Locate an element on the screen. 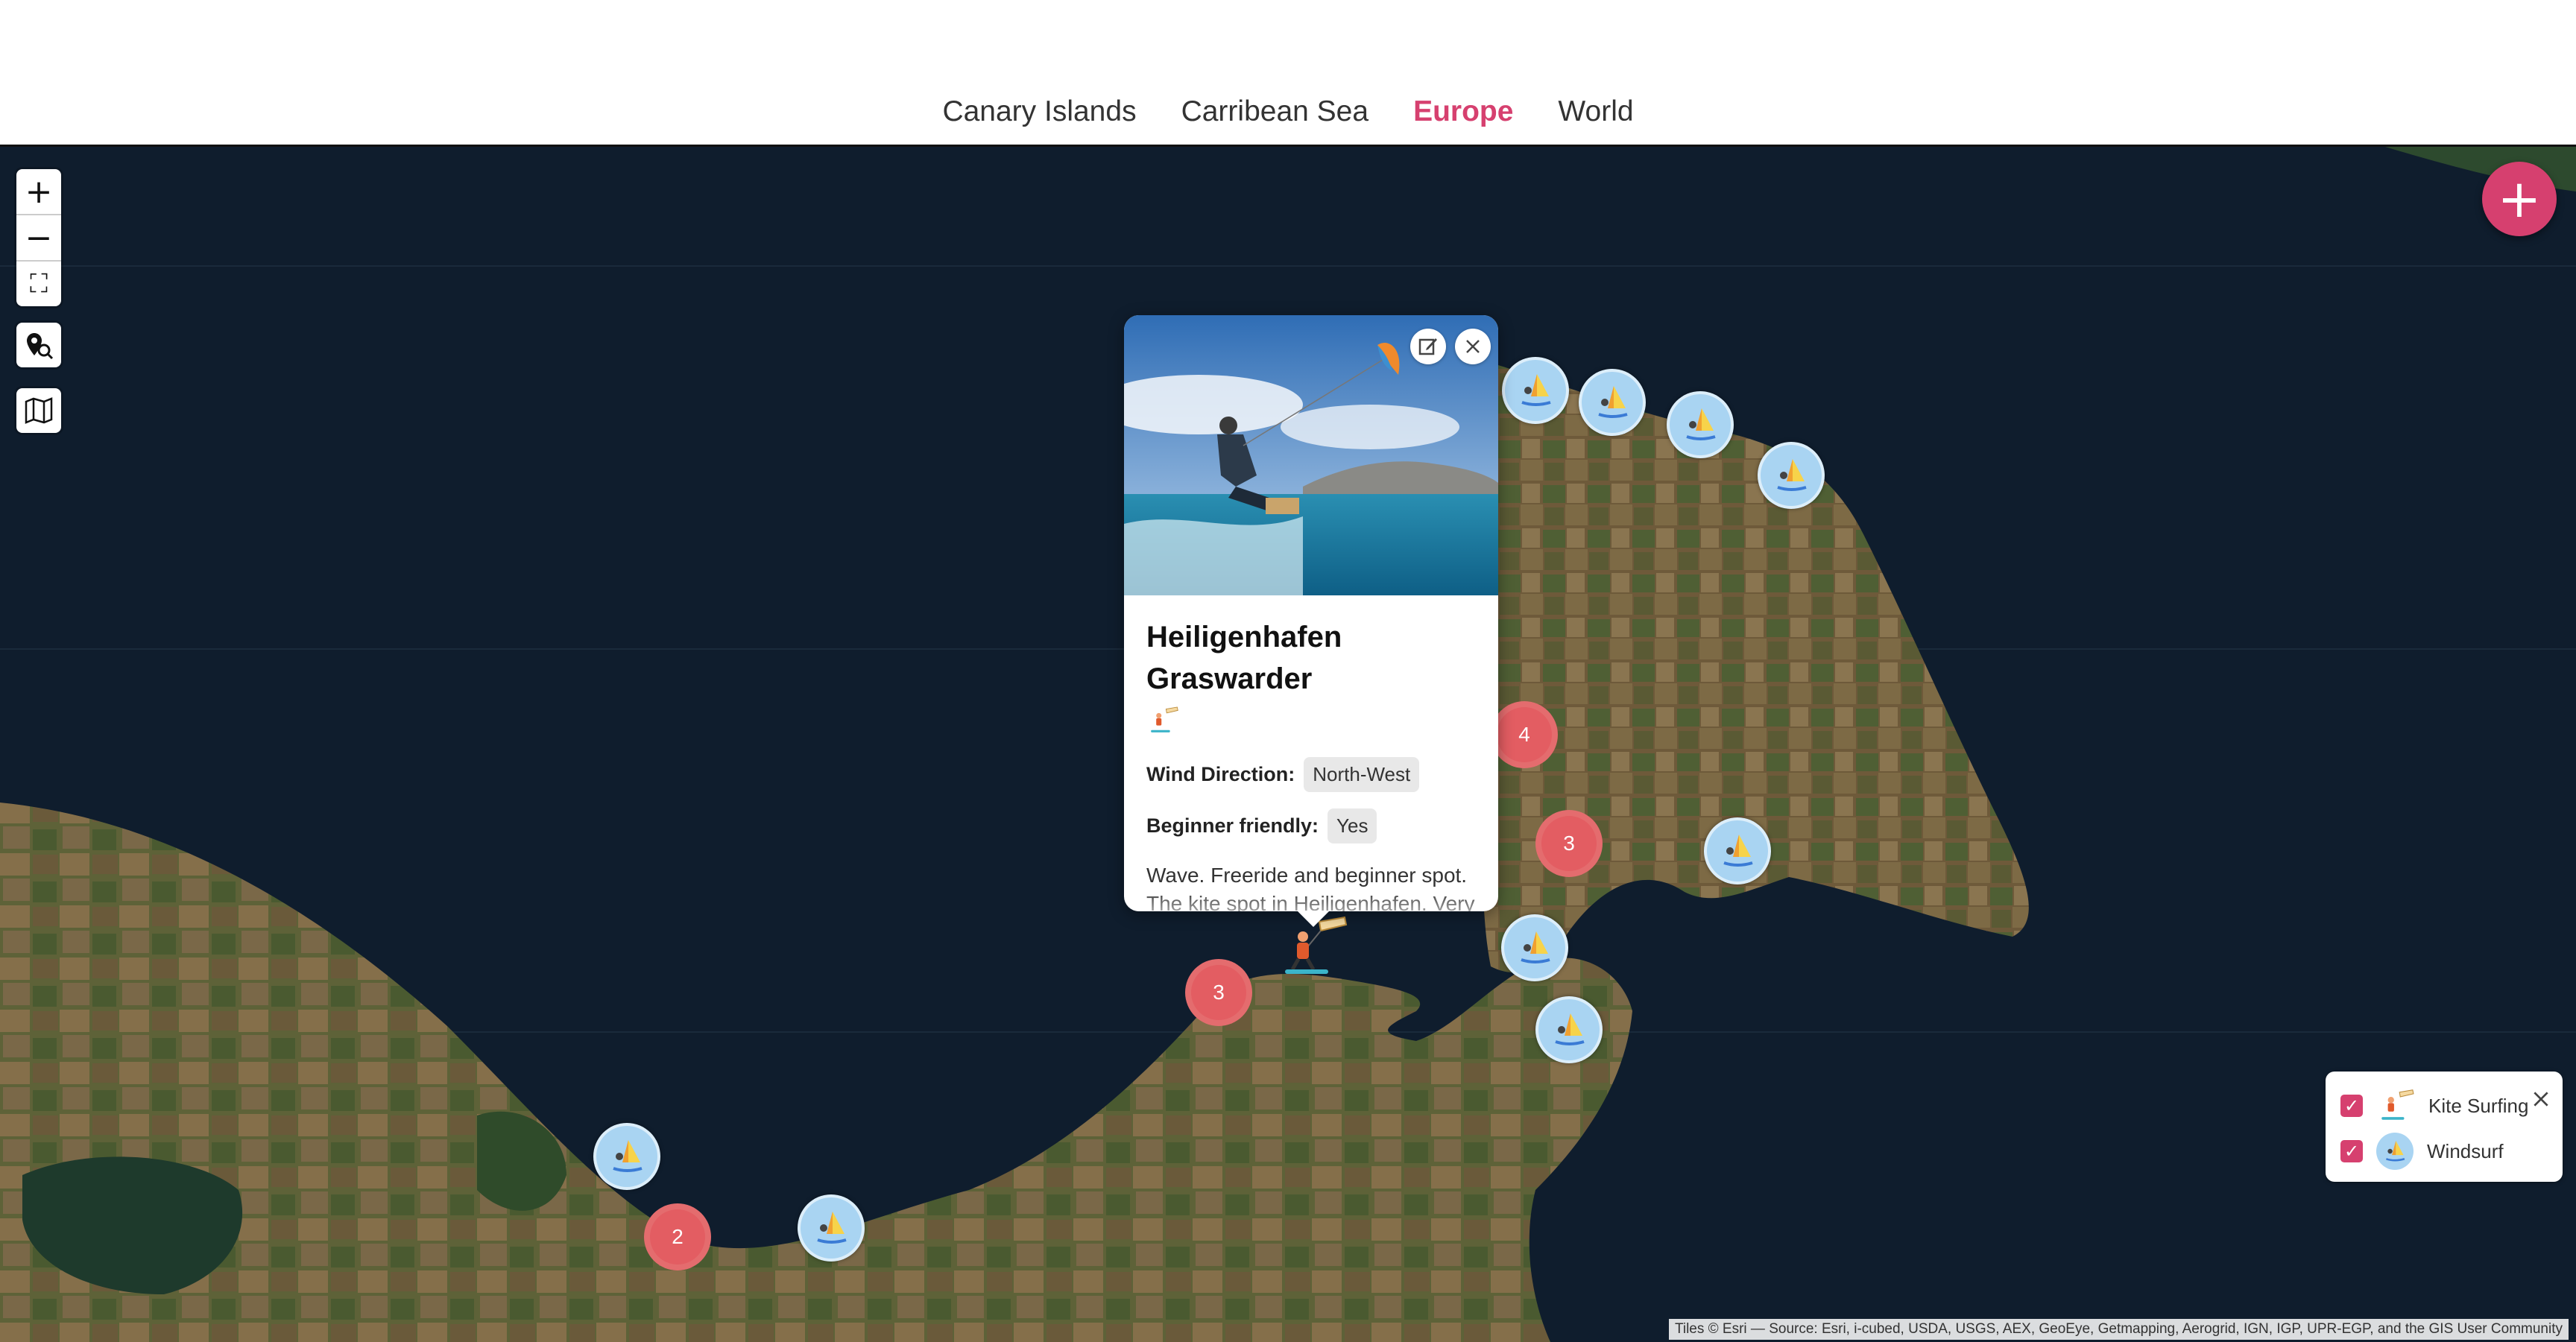  tab-canary-islands: Canary Islands is located at coordinates (1039, 116).